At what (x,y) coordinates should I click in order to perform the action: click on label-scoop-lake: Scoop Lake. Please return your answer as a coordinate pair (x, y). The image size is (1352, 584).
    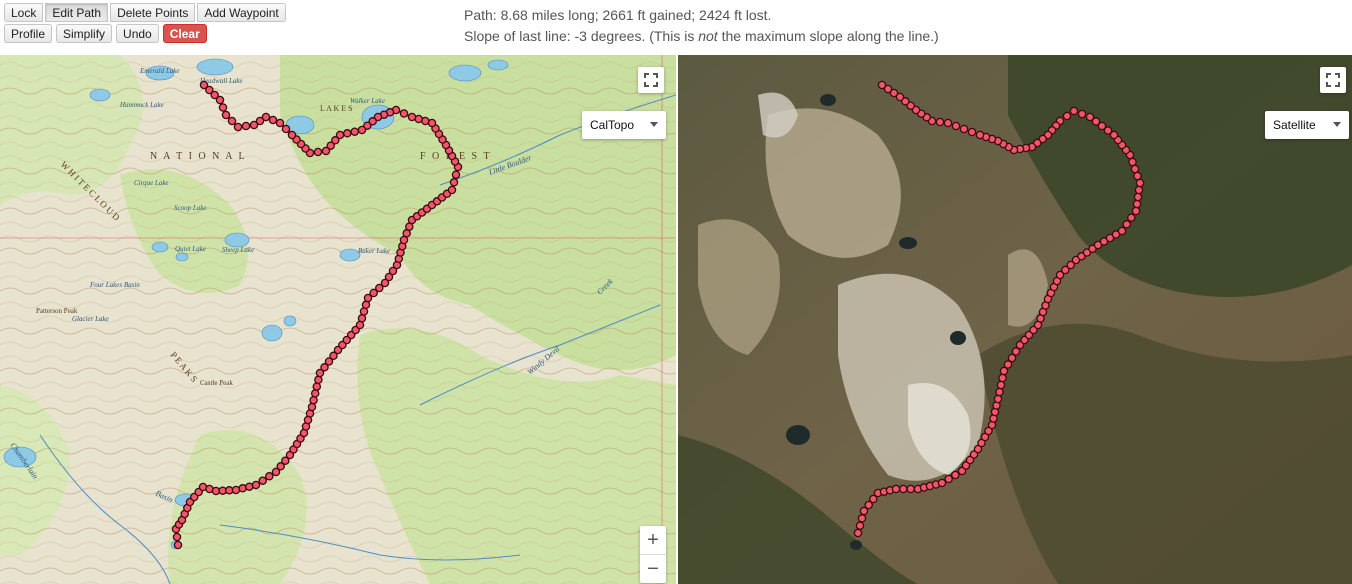
    Looking at the image, I should click on (190, 208).